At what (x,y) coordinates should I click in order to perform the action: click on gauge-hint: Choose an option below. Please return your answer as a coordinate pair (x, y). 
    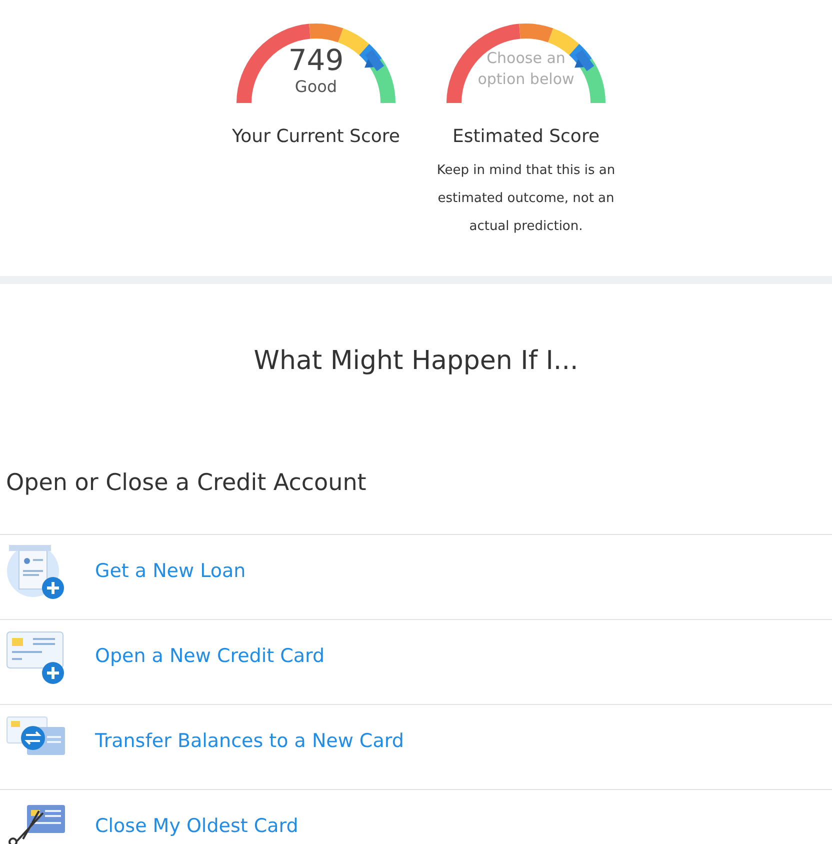
    Looking at the image, I should click on (526, 69).